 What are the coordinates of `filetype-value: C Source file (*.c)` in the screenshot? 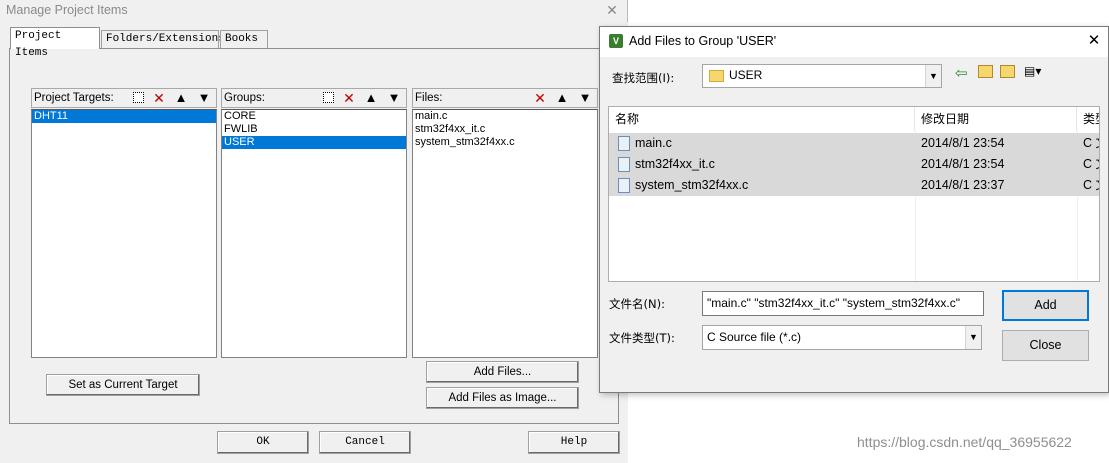 It's located at (754, 337).